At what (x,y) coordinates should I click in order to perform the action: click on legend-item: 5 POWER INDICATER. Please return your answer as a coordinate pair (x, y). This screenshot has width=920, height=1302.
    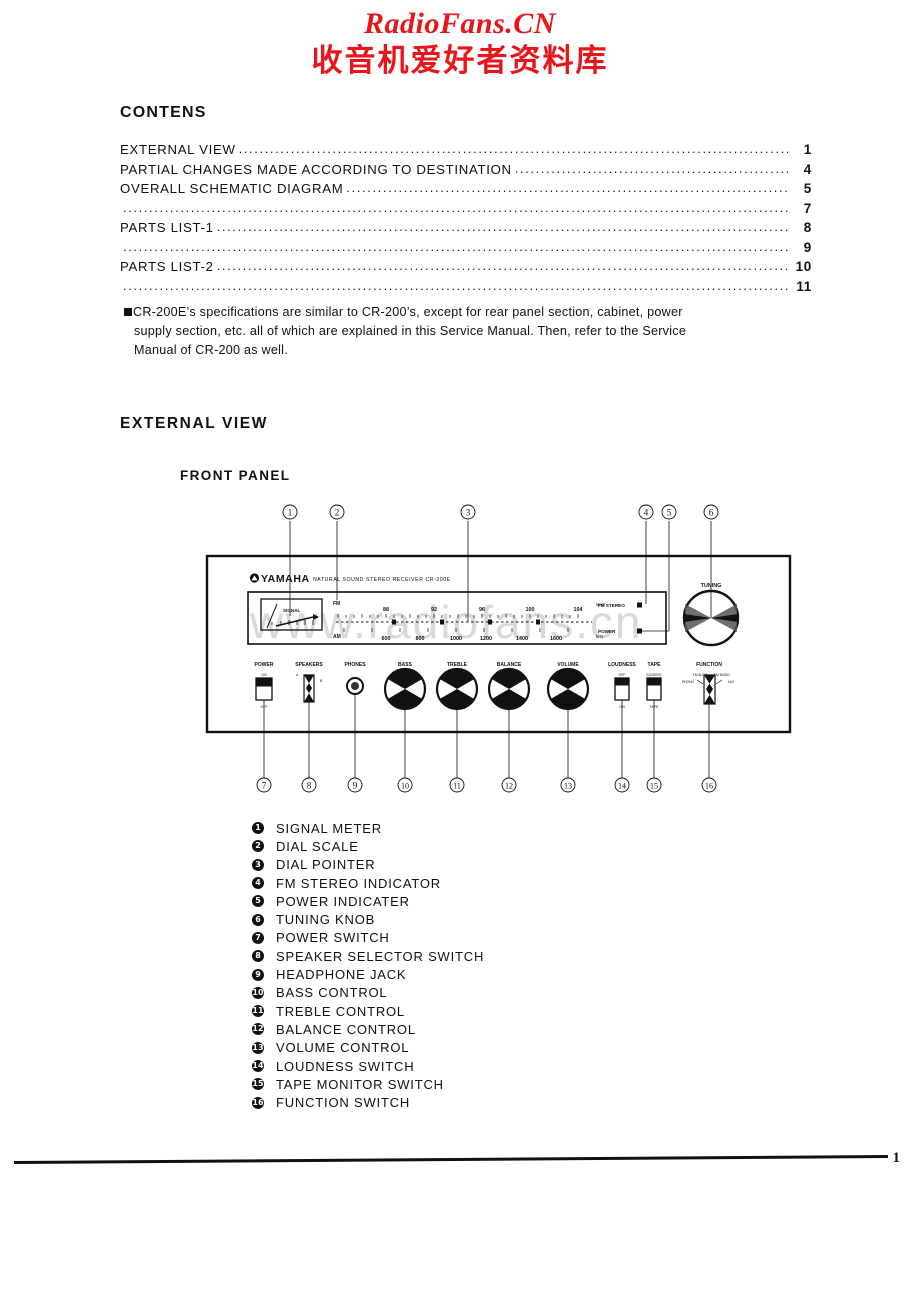
    Looking at the image, I should click on (368, 901).